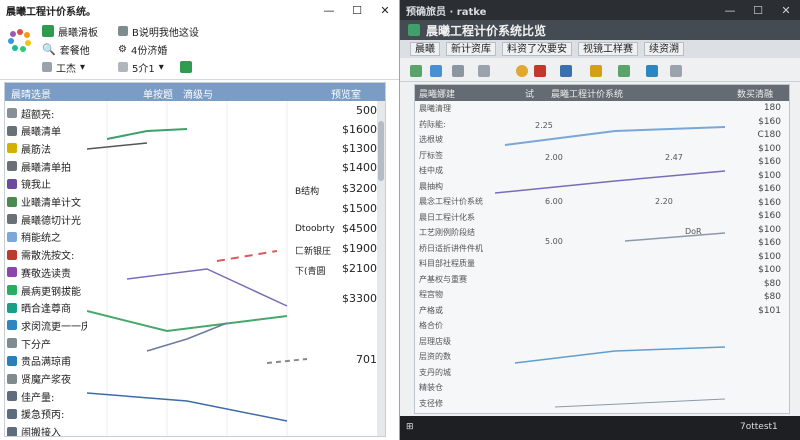  What do you see at coordinates (47, 67) in the screenshot?
I see `list-icon` at bounding box center [47, 67].